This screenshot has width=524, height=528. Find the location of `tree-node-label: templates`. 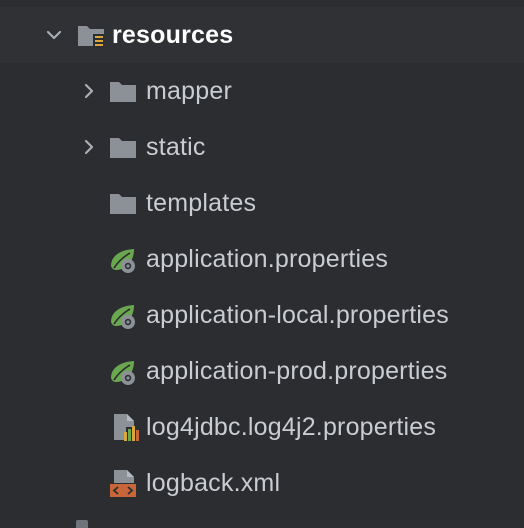

tree-node-label: templates is located at coordinates (201, 203).